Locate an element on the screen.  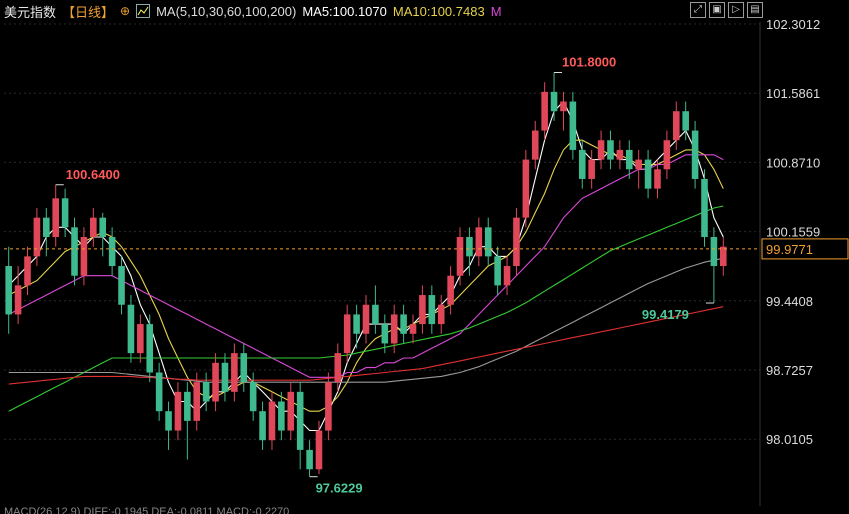
settings-icon: ⊕ is located at coordinates (125, 11).